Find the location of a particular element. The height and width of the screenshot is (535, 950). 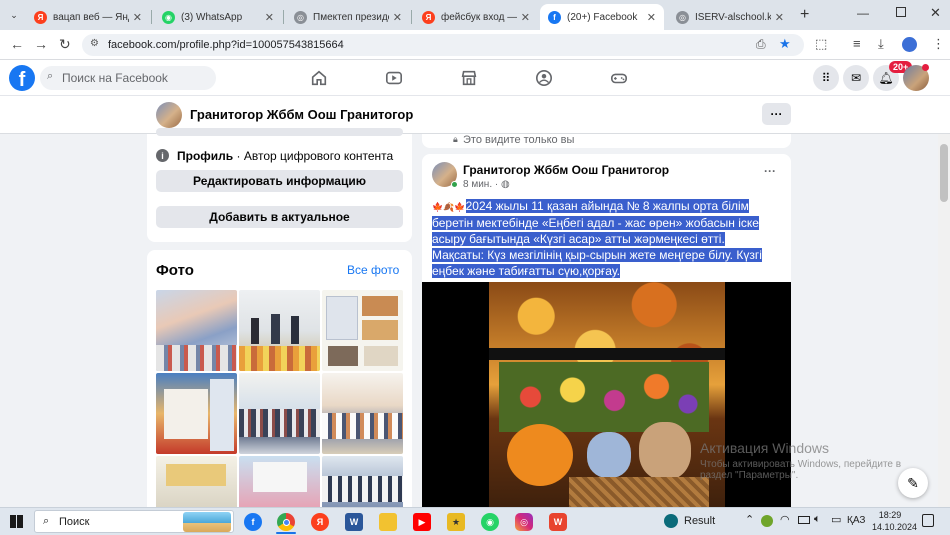

volume-icon: 🔈︎ is located at coordinates (817, 519).